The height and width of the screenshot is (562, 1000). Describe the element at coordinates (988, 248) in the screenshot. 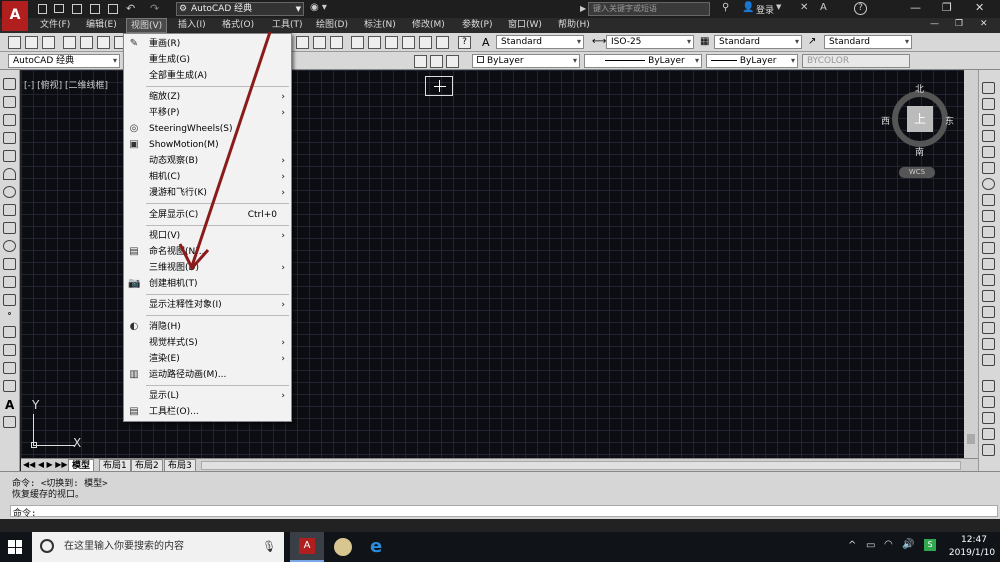

I see `extend-icon` at that location.